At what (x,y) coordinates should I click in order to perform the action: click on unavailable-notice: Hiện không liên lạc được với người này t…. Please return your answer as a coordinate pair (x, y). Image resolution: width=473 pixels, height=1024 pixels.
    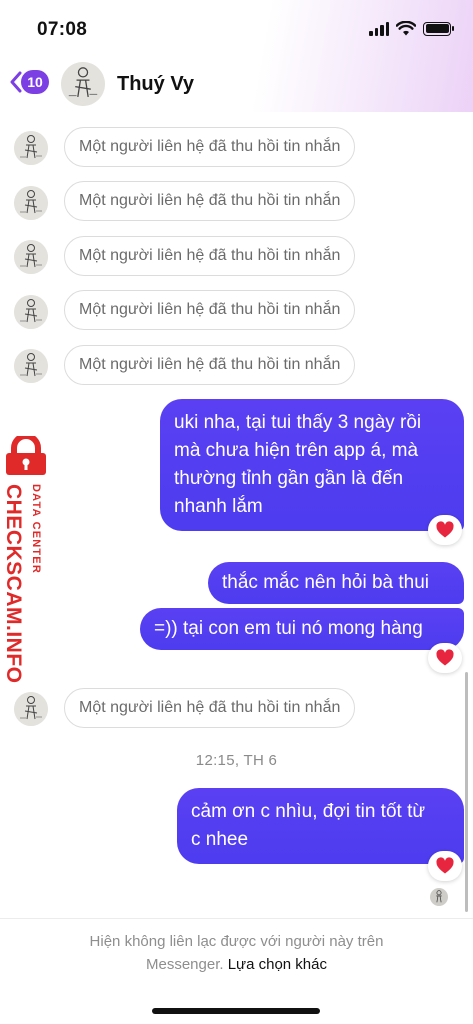
    Looking at the image, I should click on (236, 953).